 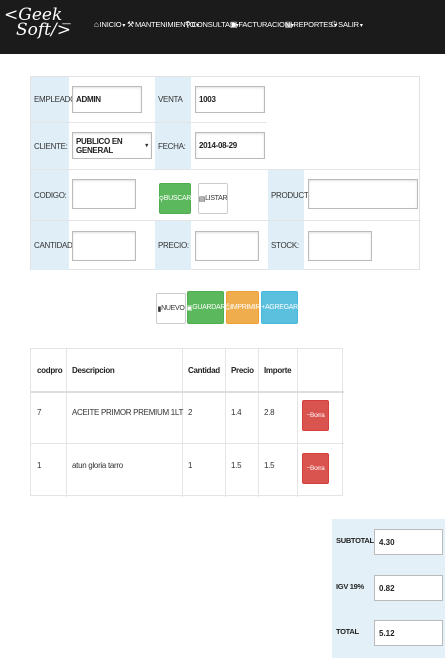 I want to click on guardar-label: GUARDAR, so click(x=209, y=307).